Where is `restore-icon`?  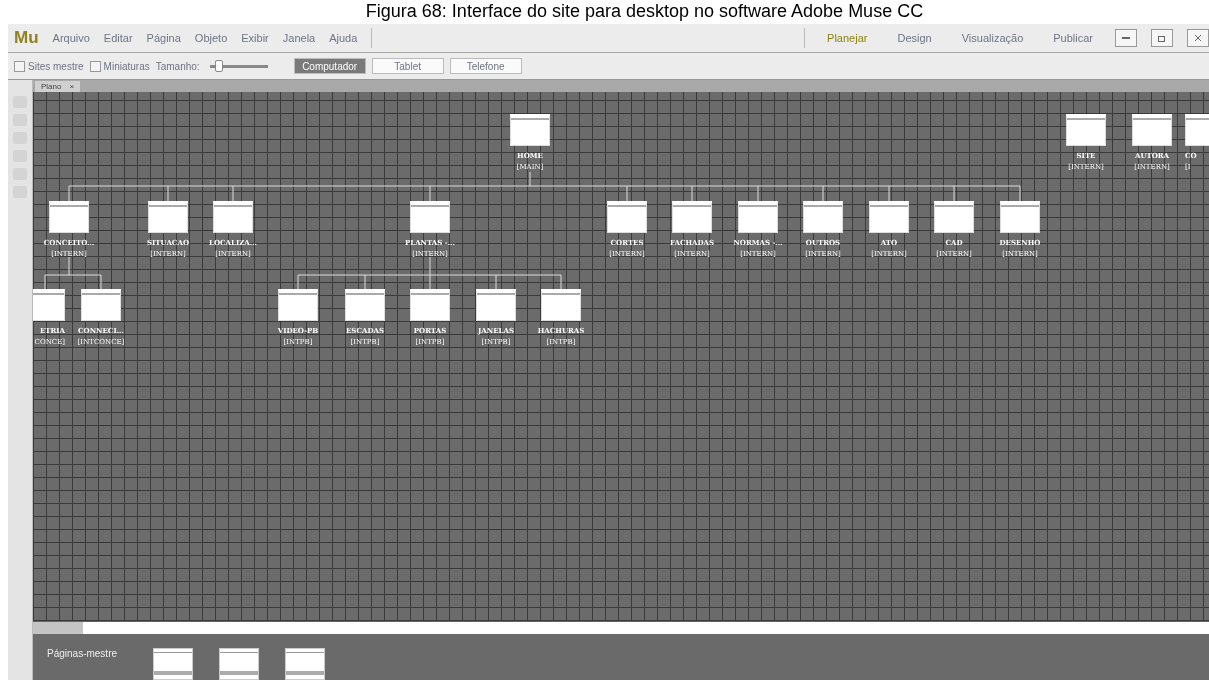
restore-icon is located at coordinates (1162, 38).